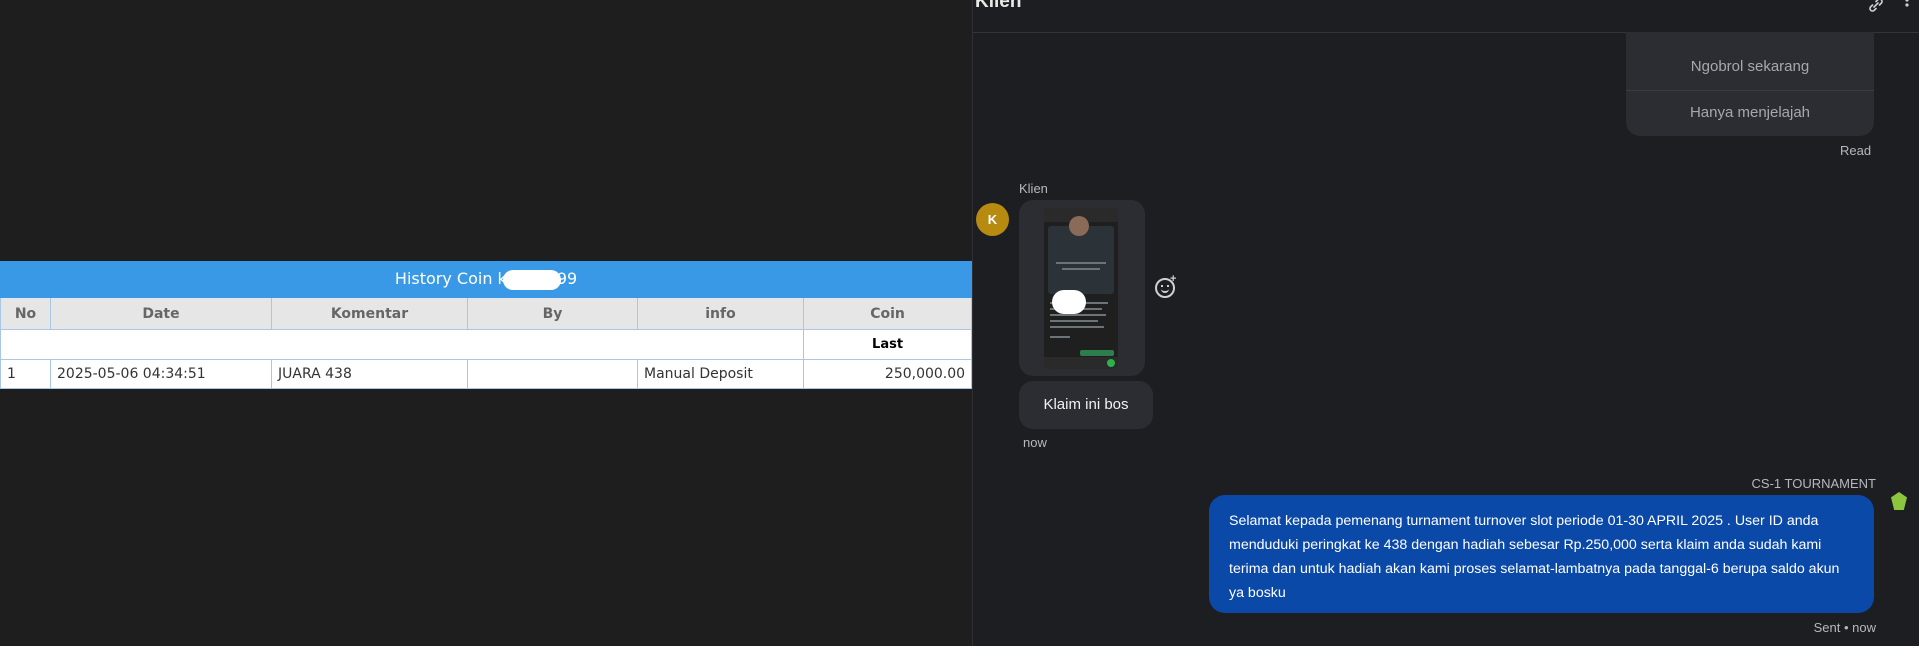 The image size is (1919, 646). I want to click on option-divider, so click(1750, 90).